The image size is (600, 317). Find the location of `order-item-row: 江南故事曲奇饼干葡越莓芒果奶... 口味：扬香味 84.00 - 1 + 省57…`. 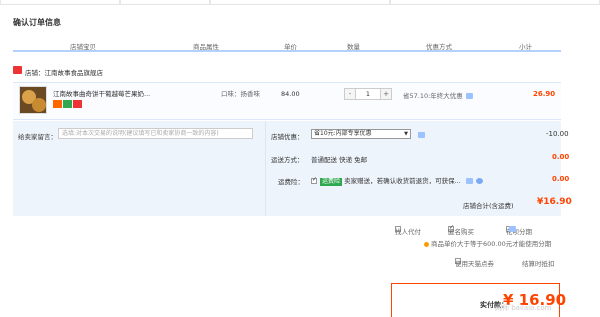

order-item-row: 江南故事曲奇饼干葡越莓芒果奶... 口味：扬香味 84.00 - 1 + 省57… is located at coordinates (287, 101).